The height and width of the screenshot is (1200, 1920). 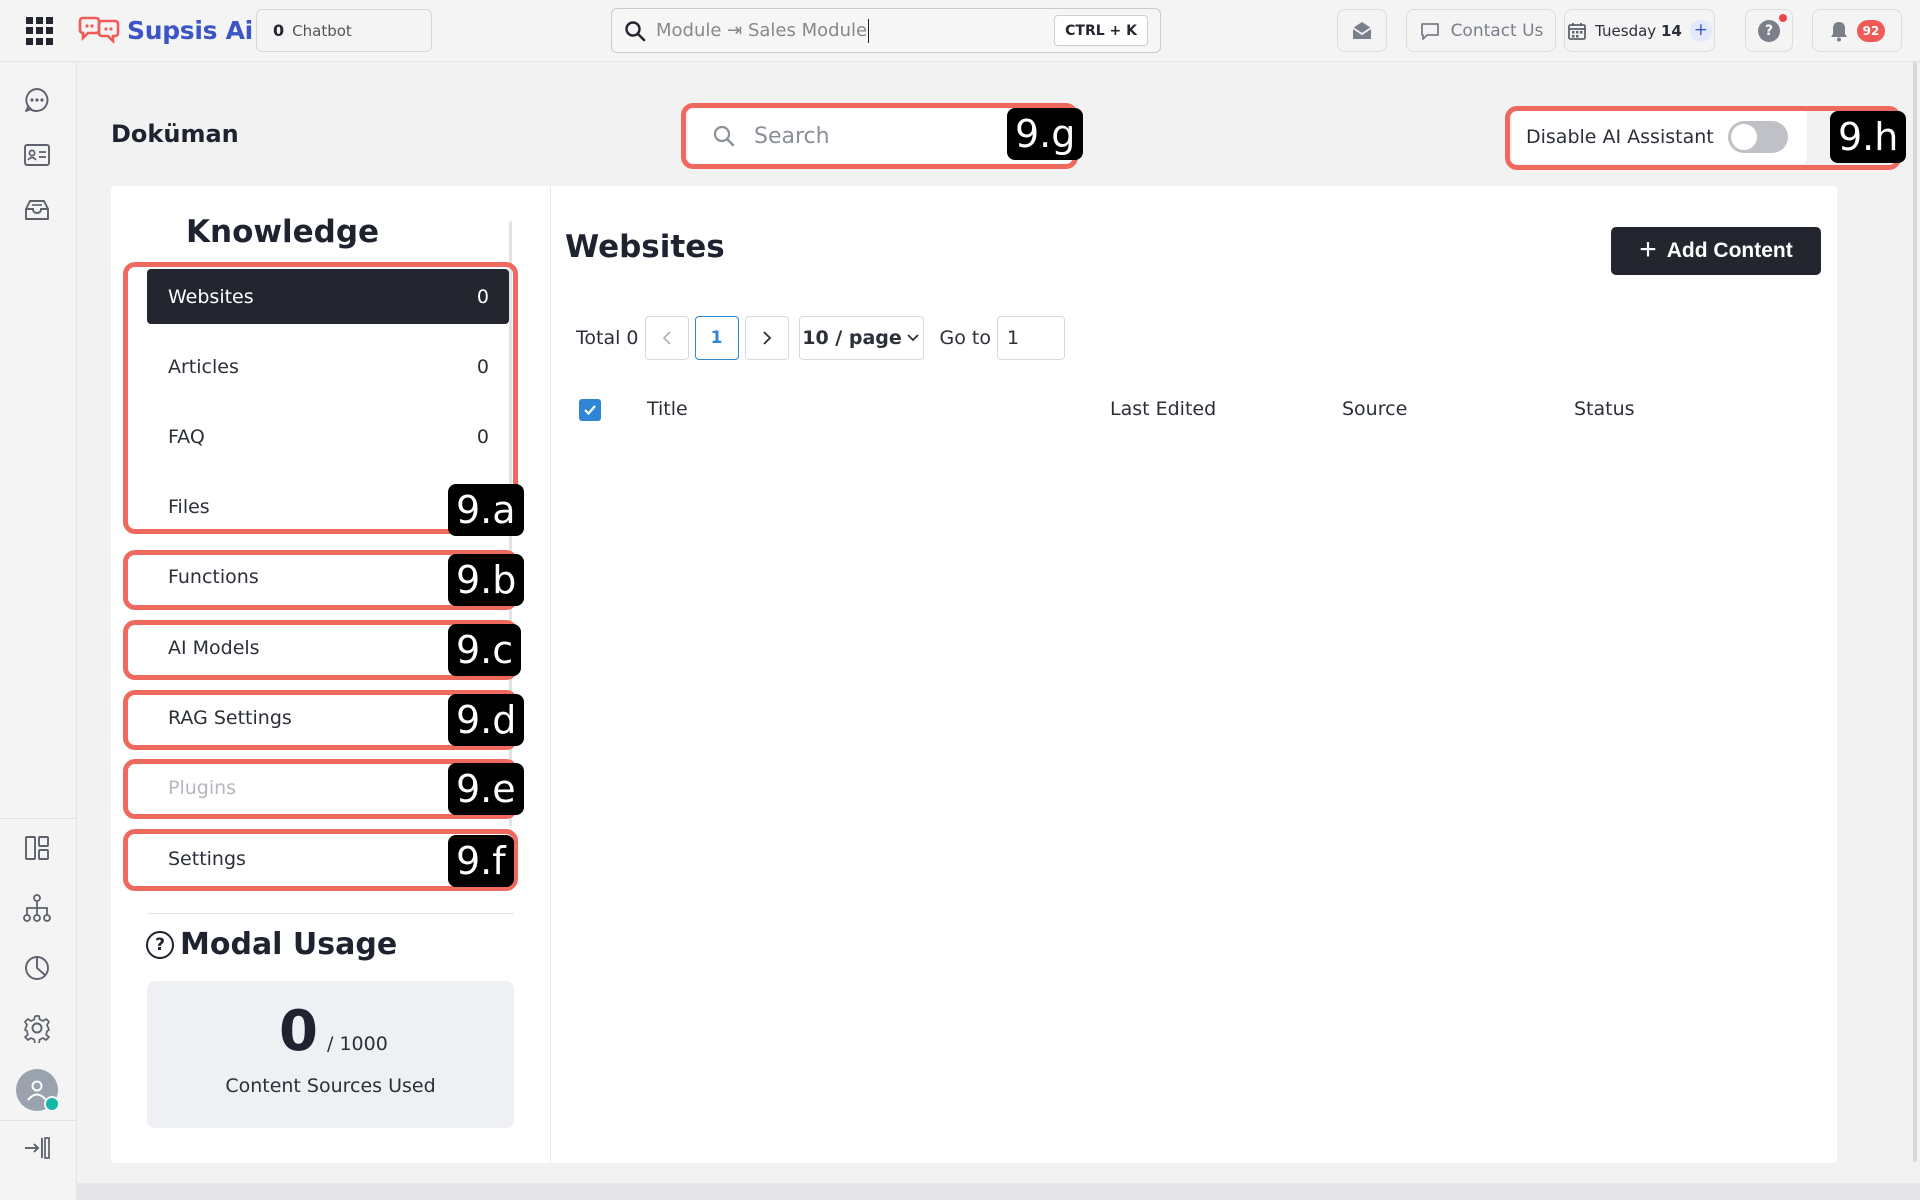 I want to click on sidebar-divider, so click(x=330, y=913).